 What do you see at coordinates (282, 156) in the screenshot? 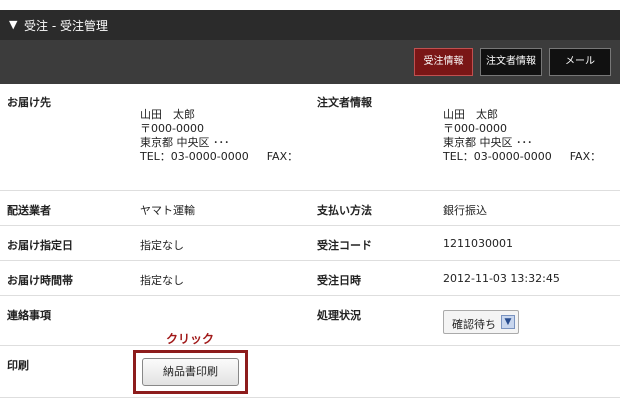
I see `shipping-fax: FAX：` at bounding box center [282, 156].